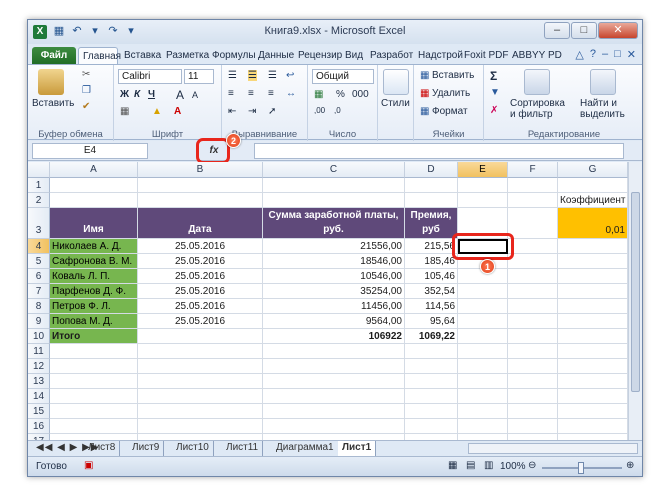  What do you see at coordinates (557, 30) in the screenshot?
I see `minimize-button: –` at bounding box center [557, 30].